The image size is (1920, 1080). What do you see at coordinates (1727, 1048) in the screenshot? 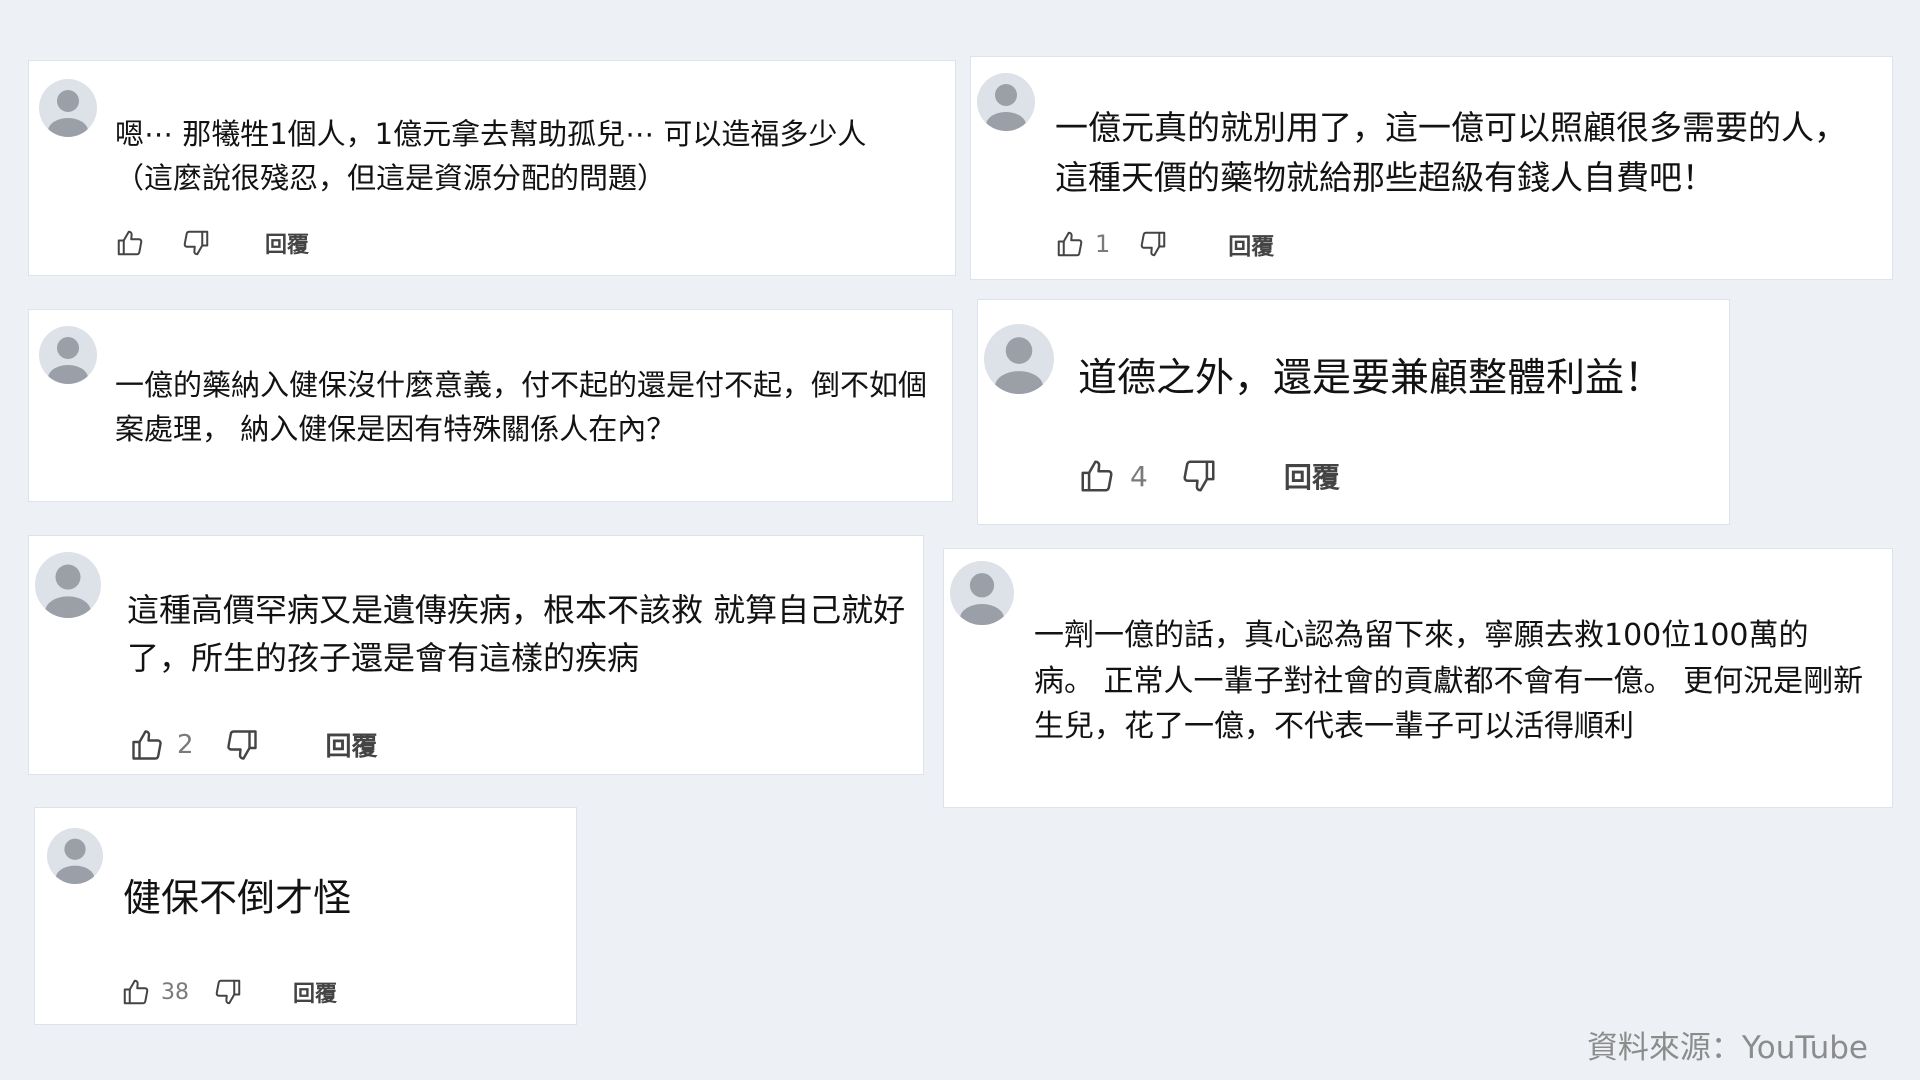
I see `source-caption: 資料來源：YouTube` at bounding box center [1727, 1048].